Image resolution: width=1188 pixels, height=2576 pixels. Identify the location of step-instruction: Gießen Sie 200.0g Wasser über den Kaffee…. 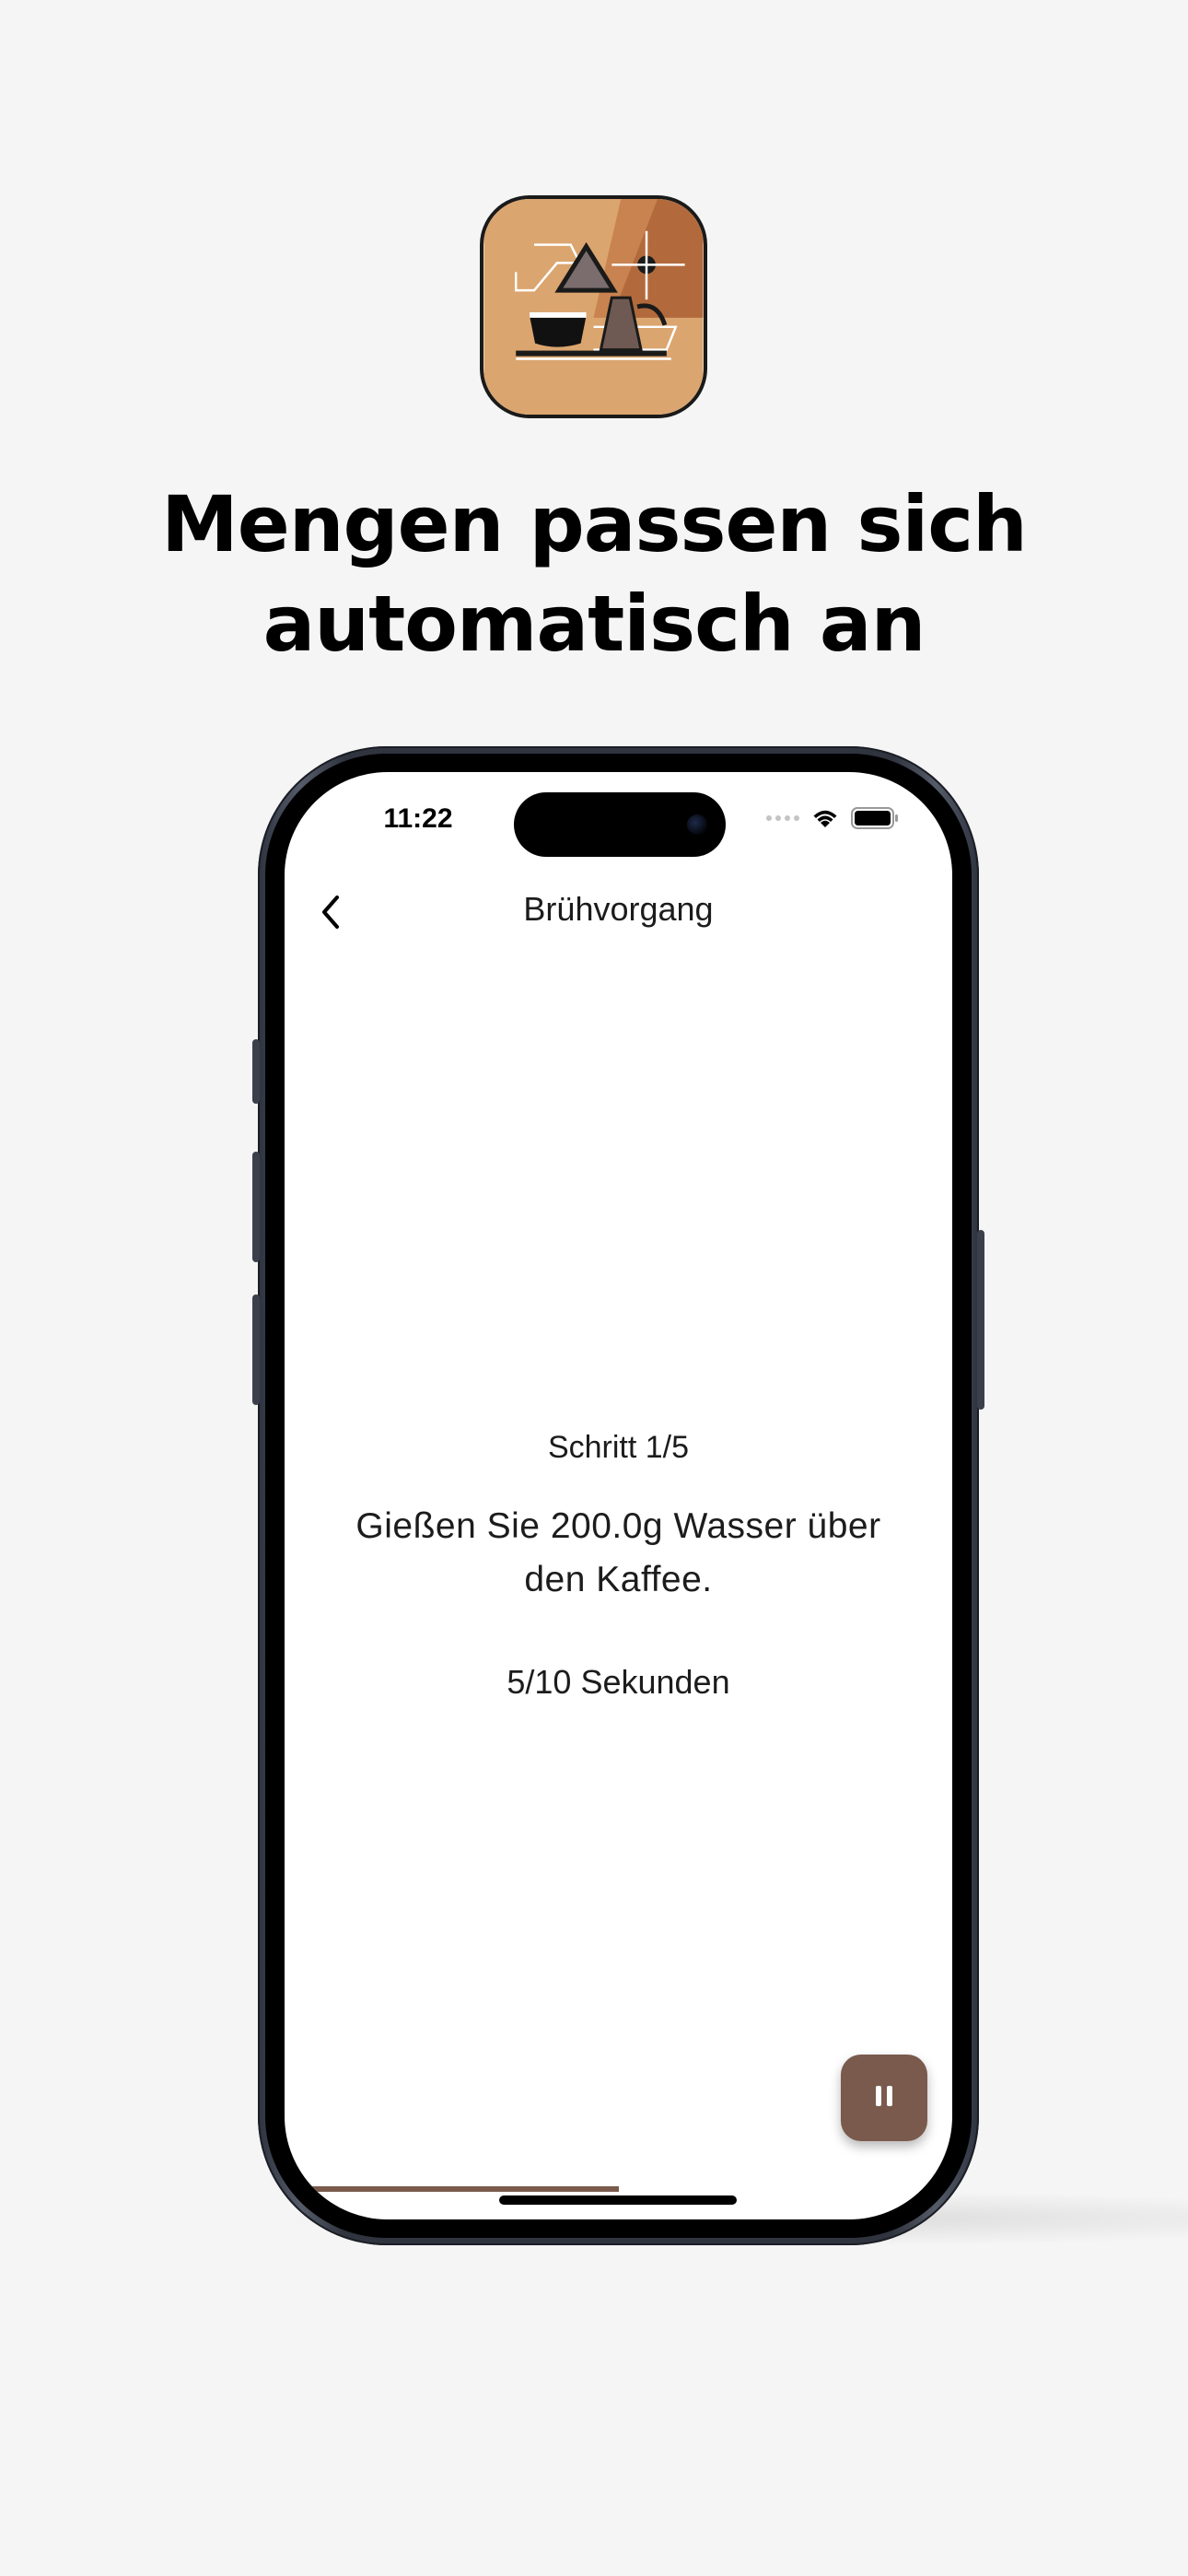
(618, 1552).